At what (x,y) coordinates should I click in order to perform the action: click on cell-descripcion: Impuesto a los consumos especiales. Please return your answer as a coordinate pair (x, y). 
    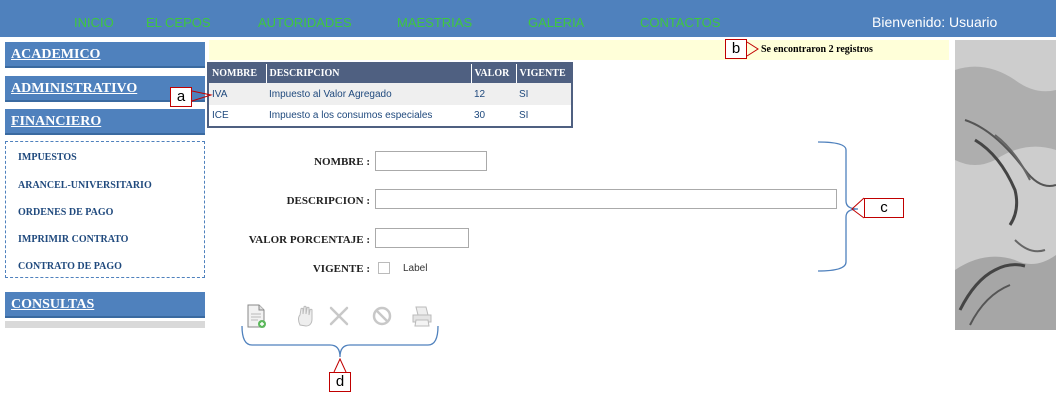
    Looking at the image, I should click on (351, 115).